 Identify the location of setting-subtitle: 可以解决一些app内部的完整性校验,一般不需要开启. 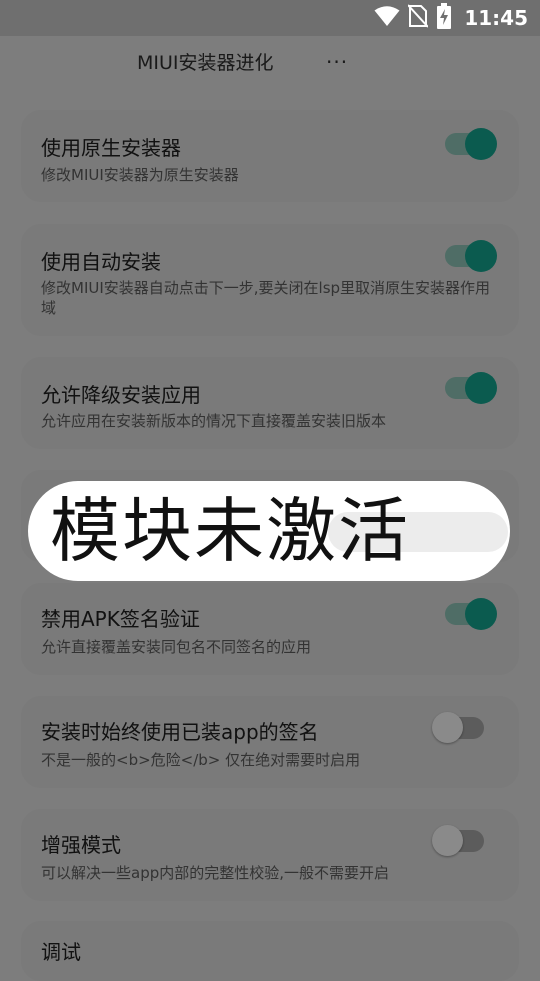
(215, 873).